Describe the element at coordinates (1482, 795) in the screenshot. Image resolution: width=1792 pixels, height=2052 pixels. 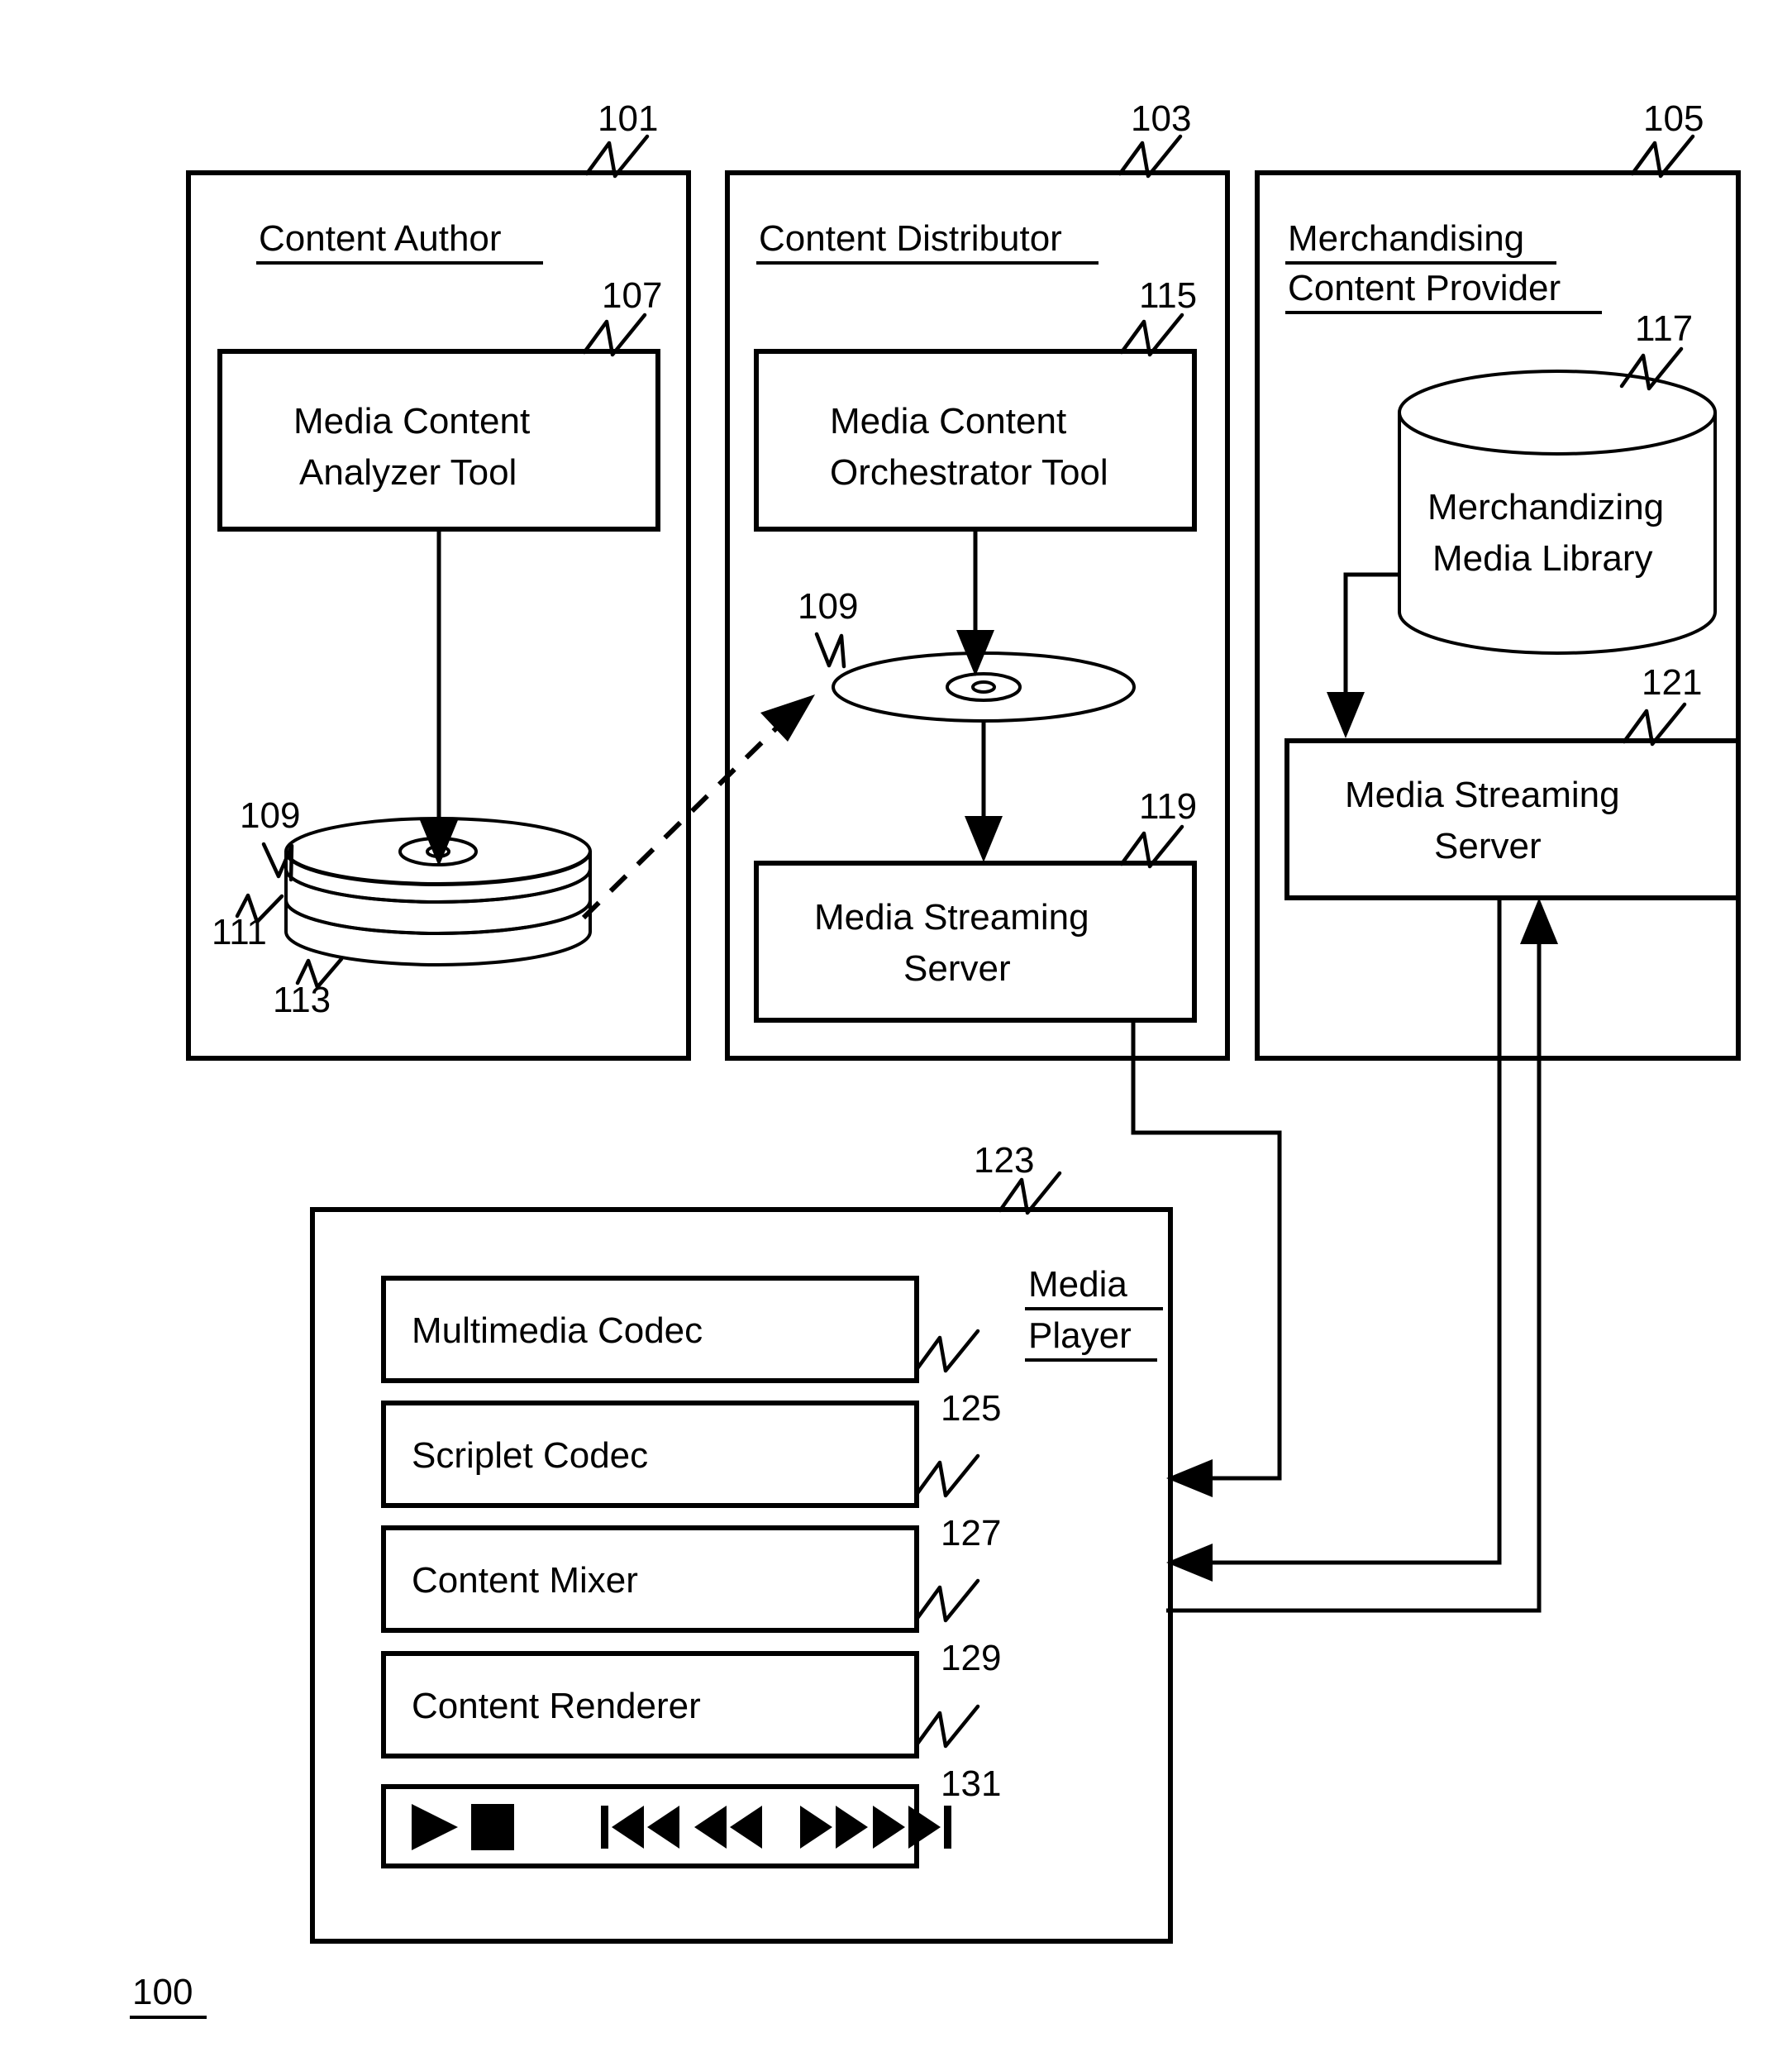
I see `server-121-line1: Media Streaming` at that location.